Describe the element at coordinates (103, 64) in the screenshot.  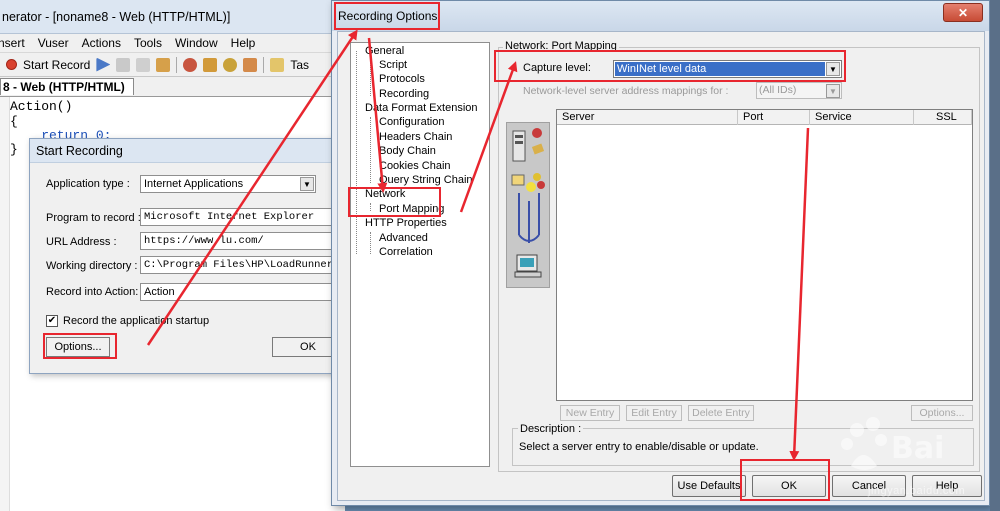
I see `play-icon` at that location.